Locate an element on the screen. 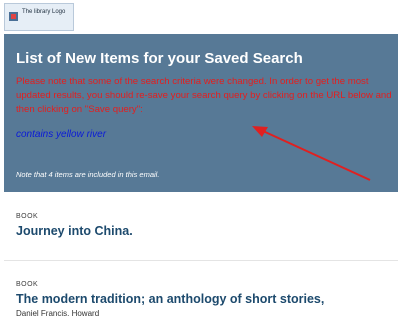 The image size is (398, 325). item-author: Daniel Francis. Howard is located at coordinates (58, 313).